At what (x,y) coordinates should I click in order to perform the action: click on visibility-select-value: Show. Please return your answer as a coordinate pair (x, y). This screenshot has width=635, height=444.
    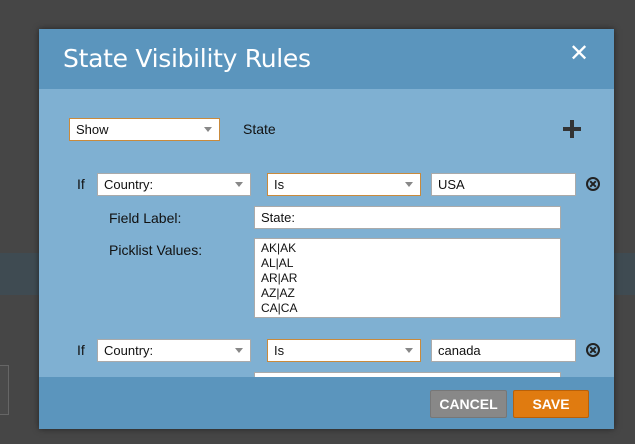
    Looking at the image, I should click on (92, 129).